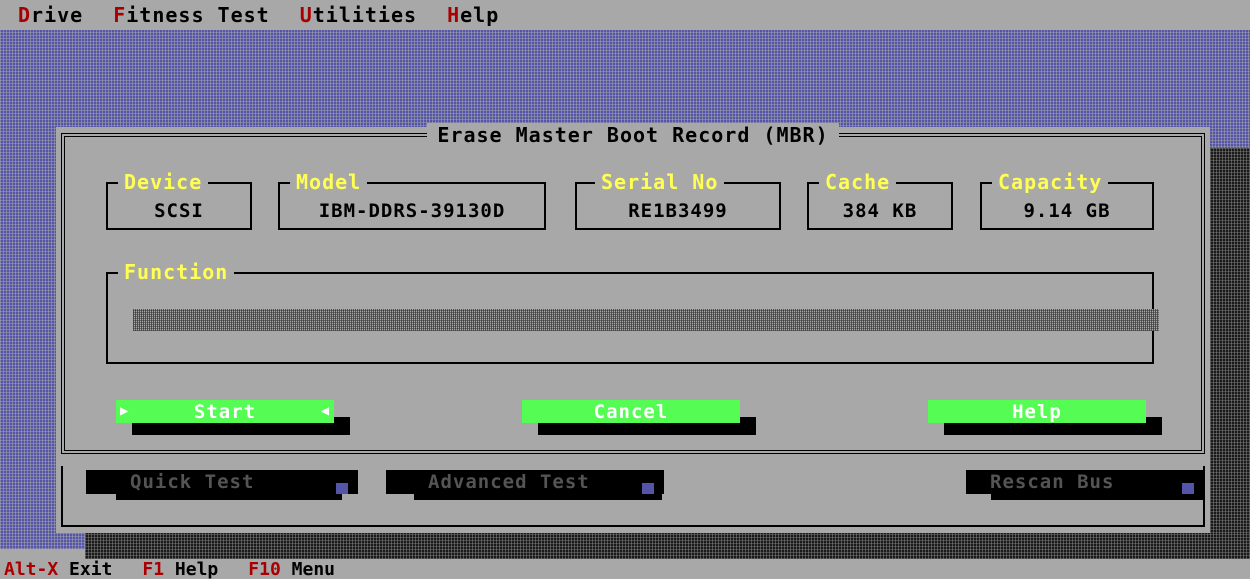 The width and height of the screenshot is (1250, 579). Describe the element at coordinates (633, 135) in the screenshot. I see `dialog-title: Erase Master Boot Record (MBR)` at that location.